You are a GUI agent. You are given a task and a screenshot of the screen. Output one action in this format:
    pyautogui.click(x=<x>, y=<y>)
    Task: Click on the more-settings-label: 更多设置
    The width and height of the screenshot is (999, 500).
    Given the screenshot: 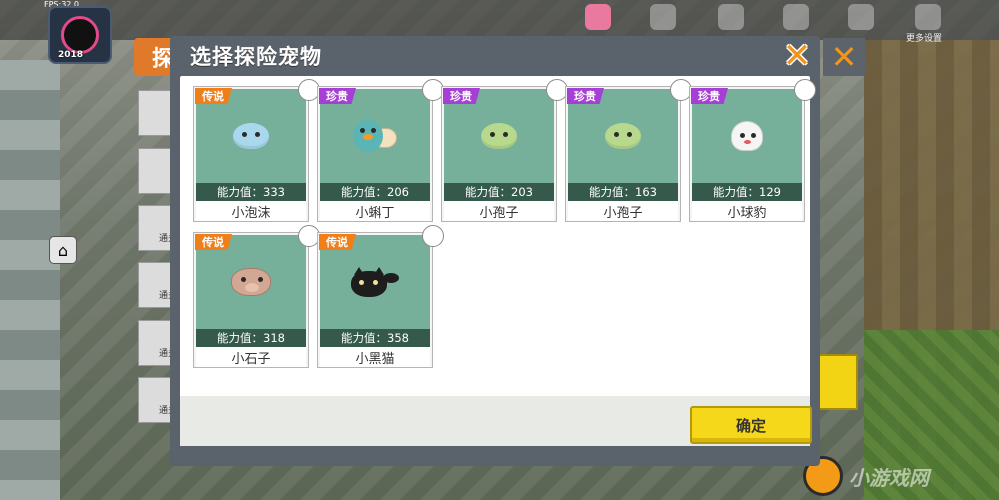 What is the action you would take?
    pyautogui.click(x=924, y=39)
    